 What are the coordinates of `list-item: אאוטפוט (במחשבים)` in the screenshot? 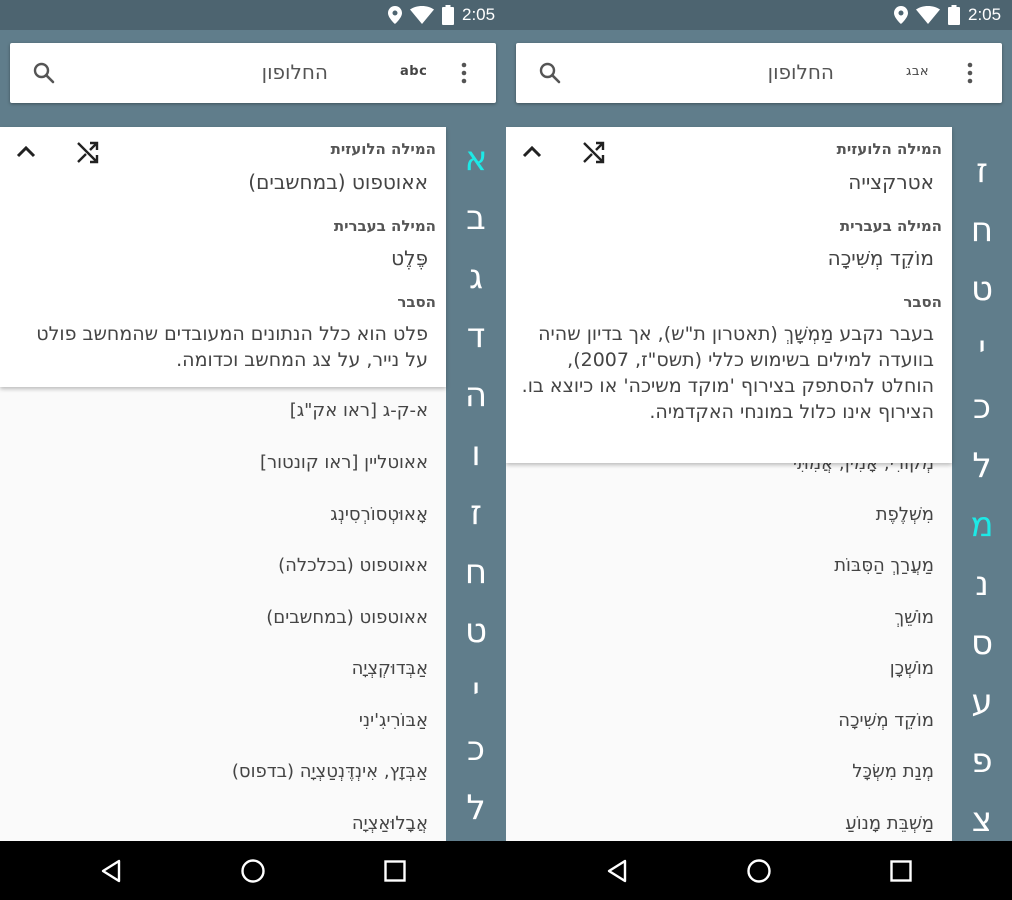 It's located at (347, 617).